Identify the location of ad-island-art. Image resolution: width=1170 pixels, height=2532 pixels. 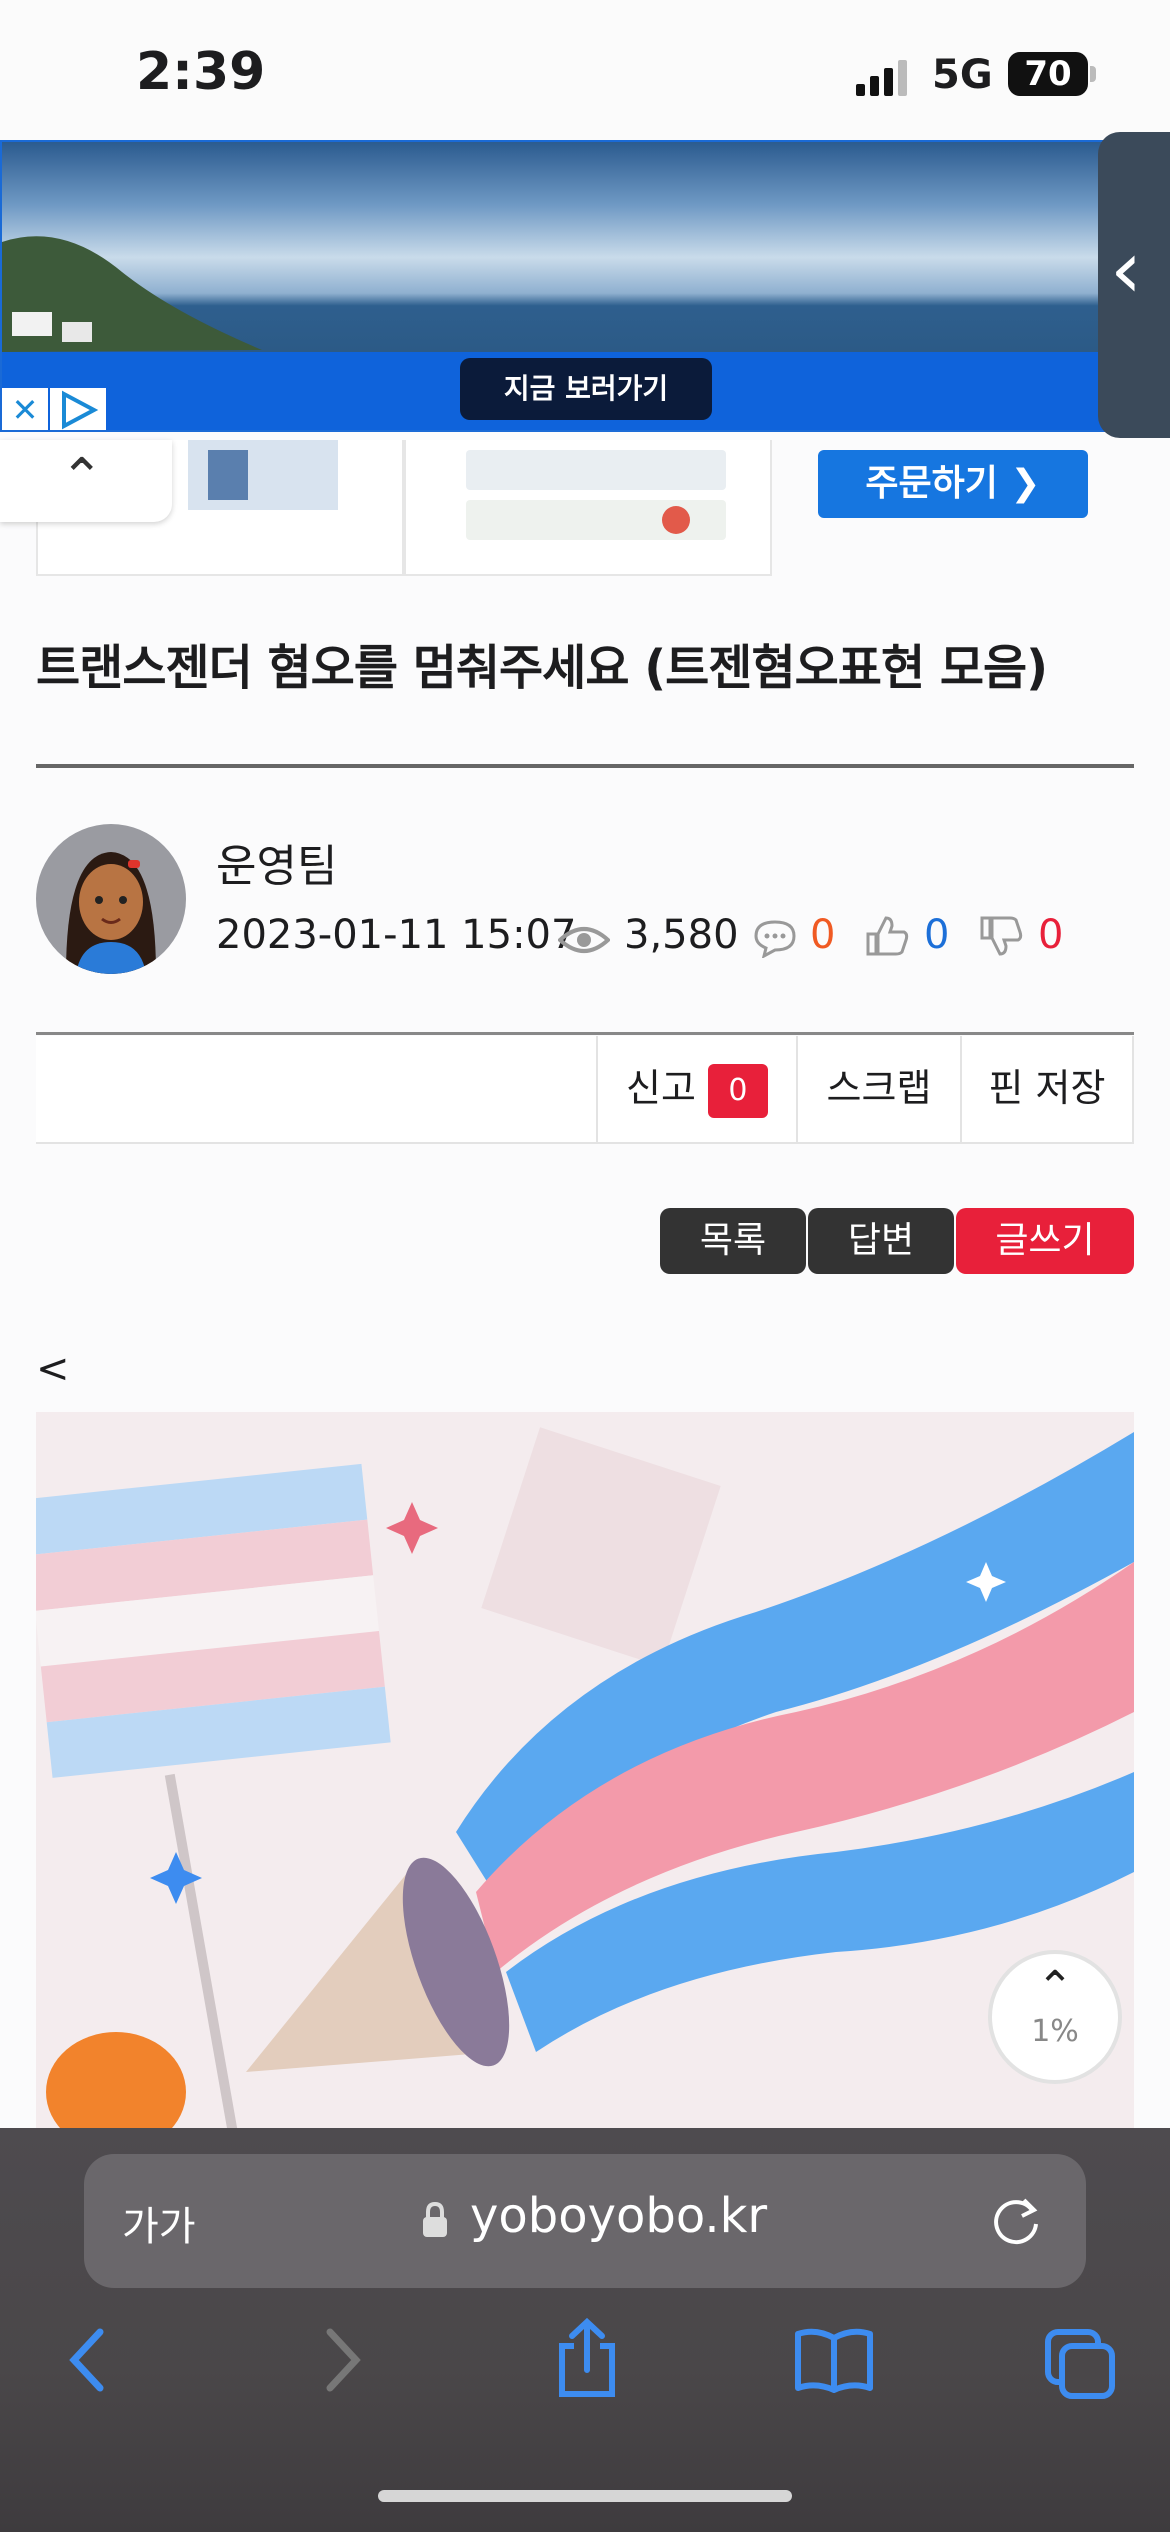
(132, 294).